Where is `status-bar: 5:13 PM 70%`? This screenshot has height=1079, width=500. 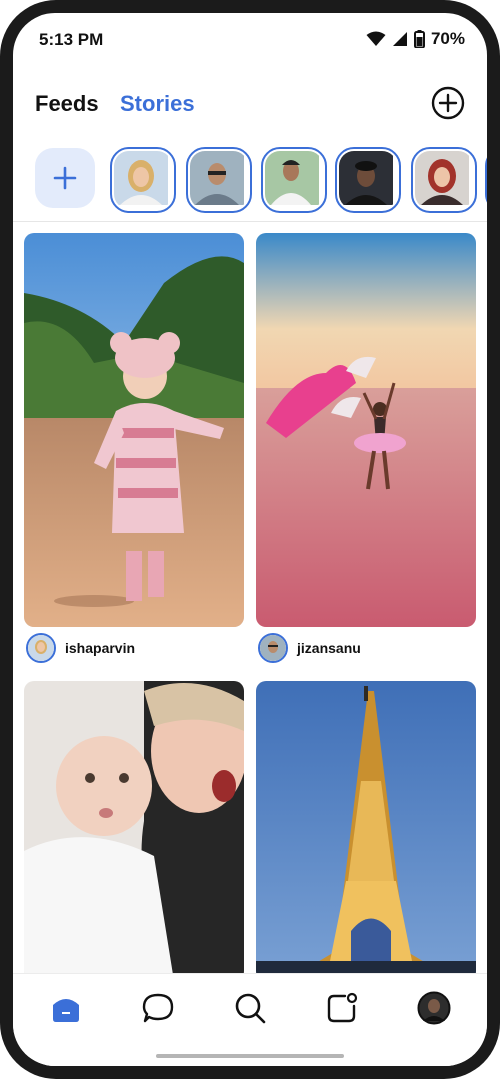
status-bar: 5:13 PM 70% is located at coordinates (250, 41).